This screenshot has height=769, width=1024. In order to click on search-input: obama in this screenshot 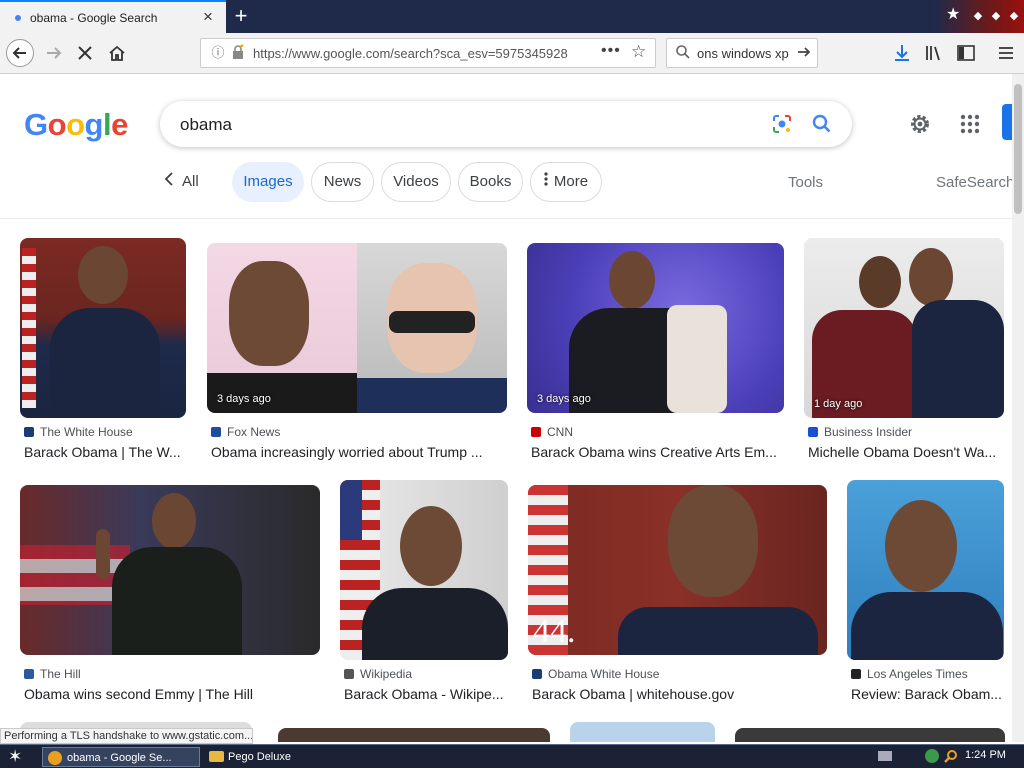, I will do `click(206, 125)`.